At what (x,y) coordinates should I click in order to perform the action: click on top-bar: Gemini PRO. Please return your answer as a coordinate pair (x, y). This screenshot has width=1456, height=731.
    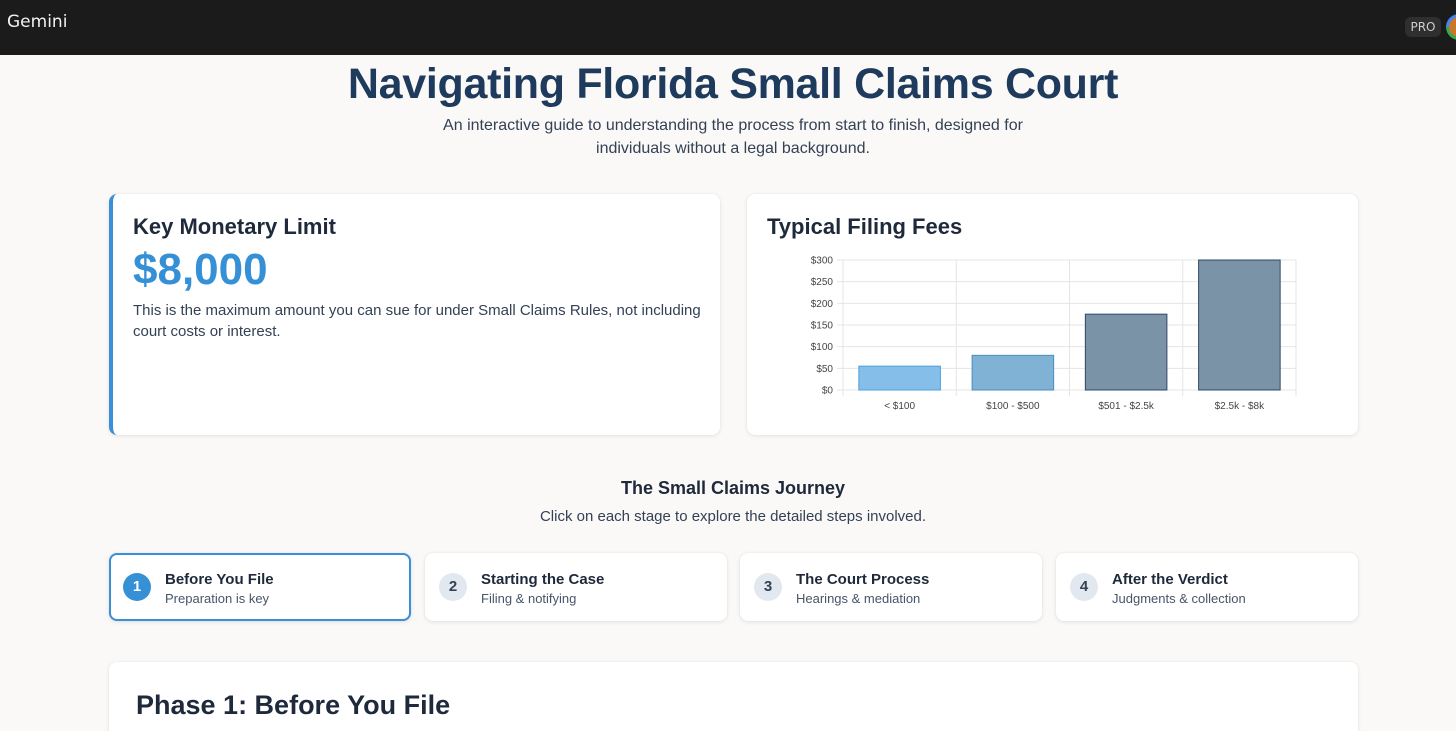
    Looking at the image, I should click on (728, 27).